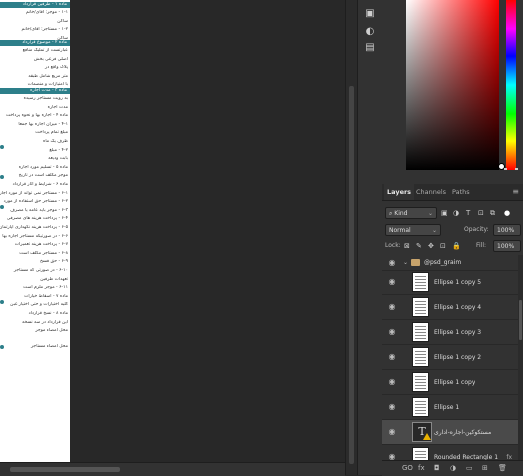 The image size is (523, 476). Describe the element at coordinates (399, 192) in the screenshot. I see `tab-layers: Layers` at that location.